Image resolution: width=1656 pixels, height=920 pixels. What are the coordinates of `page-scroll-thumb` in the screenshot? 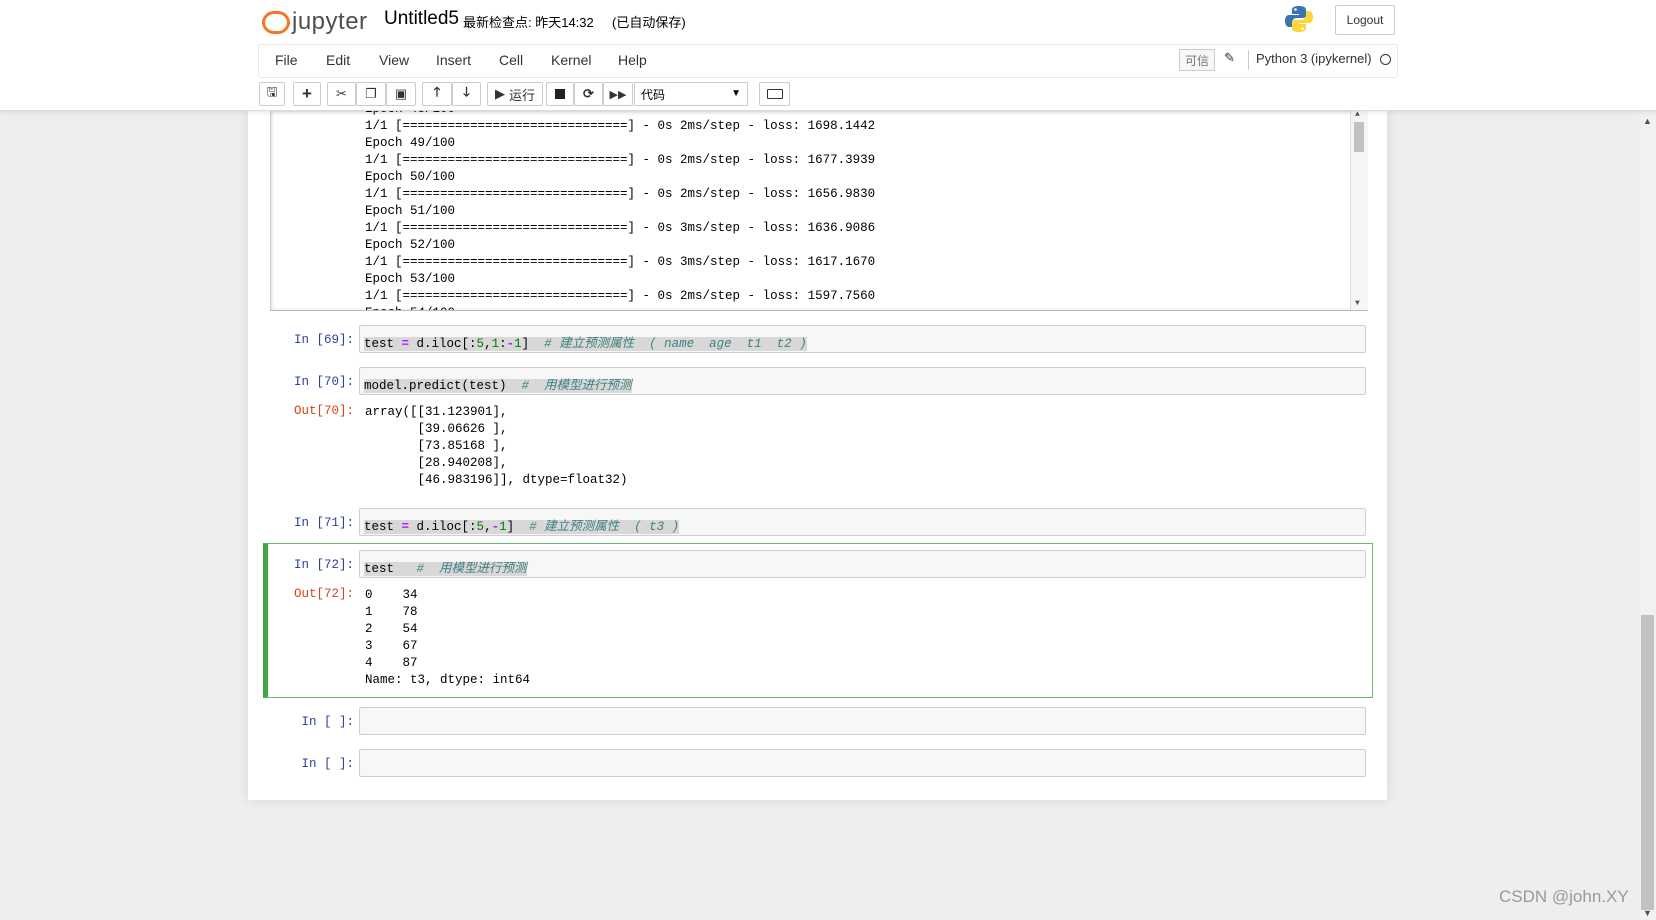 It's located at (1647, 762).